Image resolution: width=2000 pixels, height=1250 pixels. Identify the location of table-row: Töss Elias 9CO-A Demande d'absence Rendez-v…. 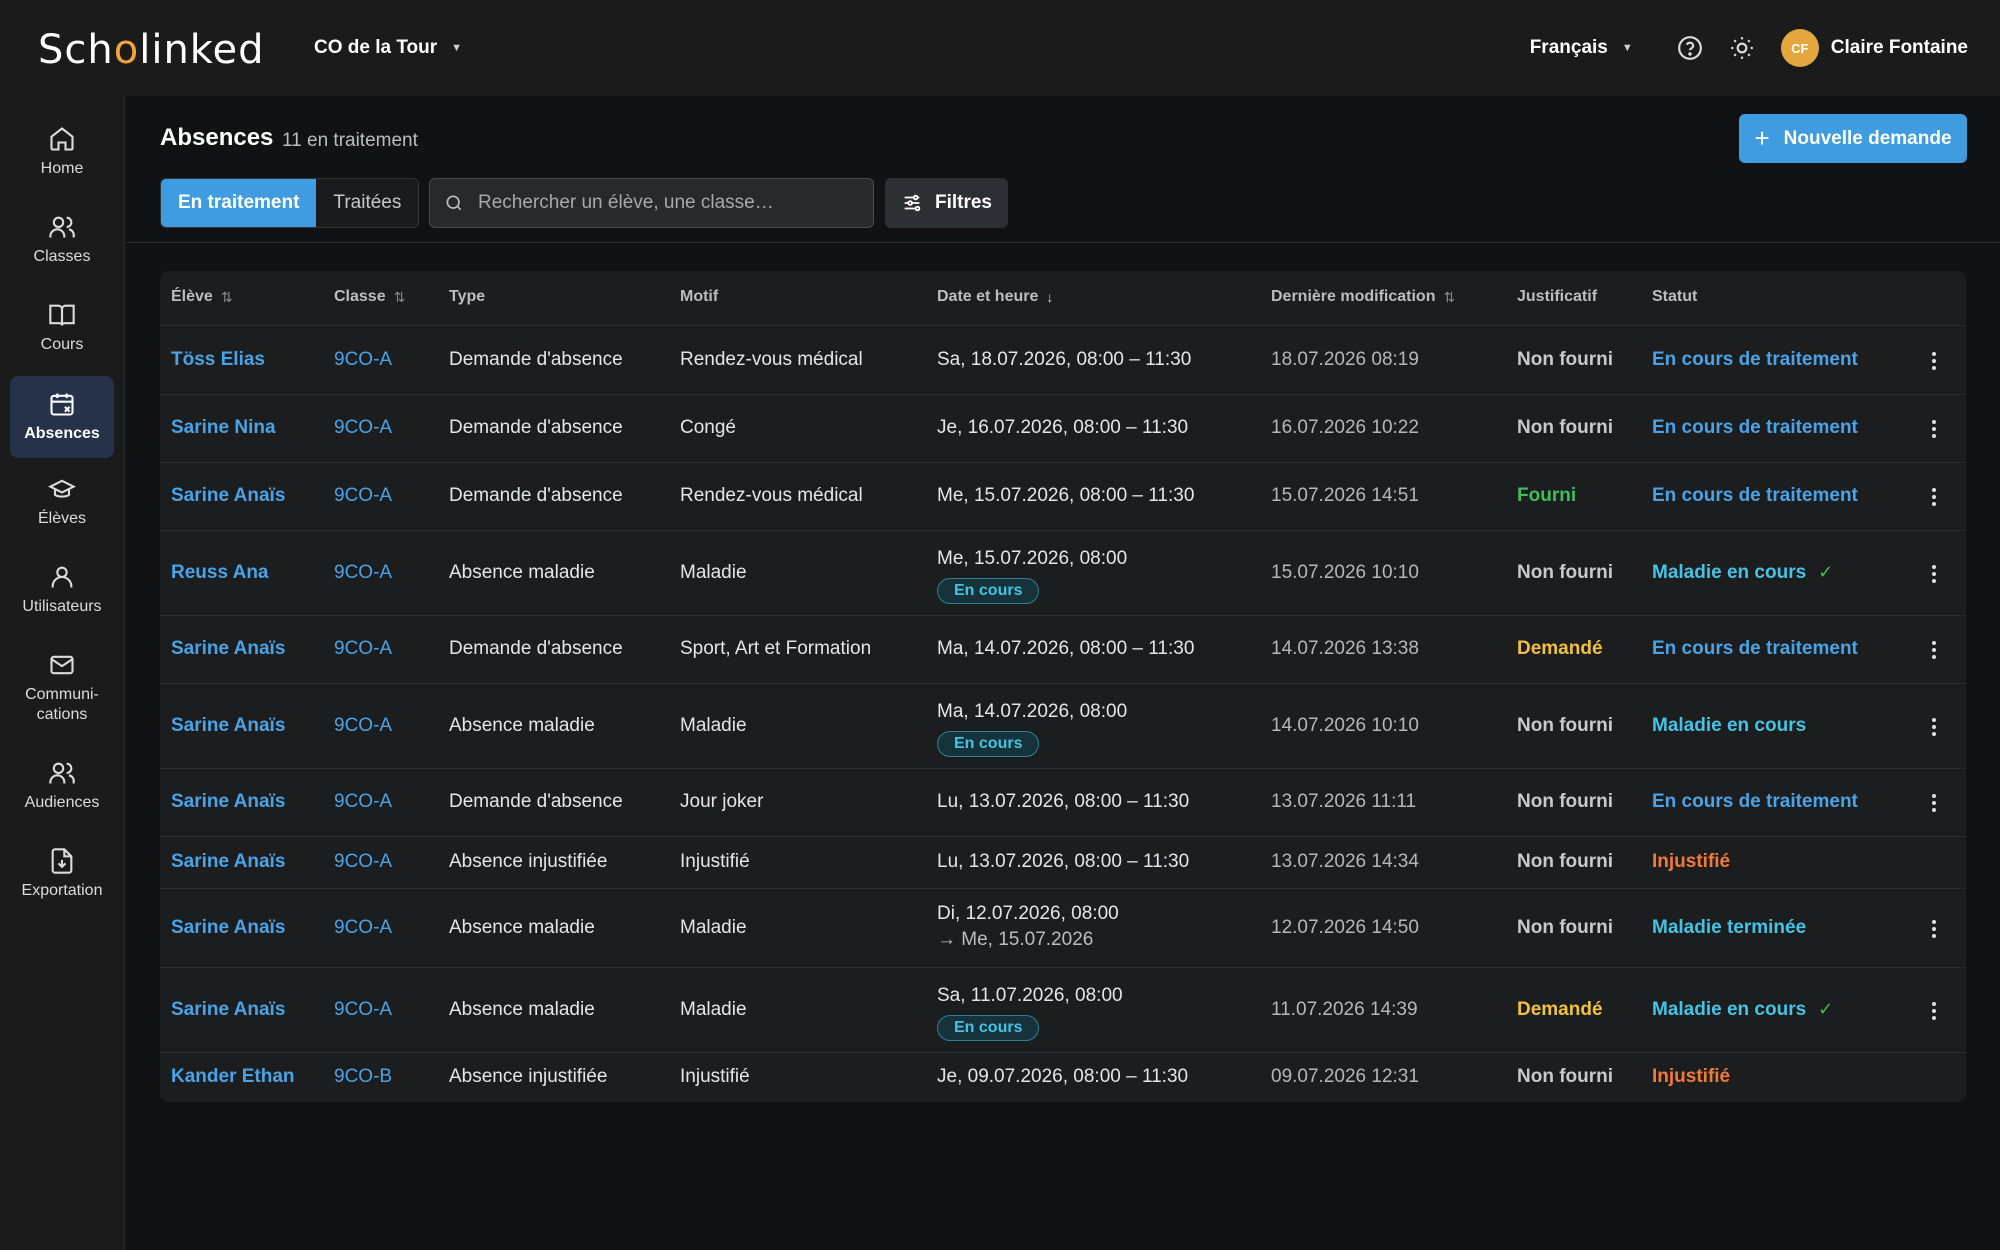
(1063, 361).